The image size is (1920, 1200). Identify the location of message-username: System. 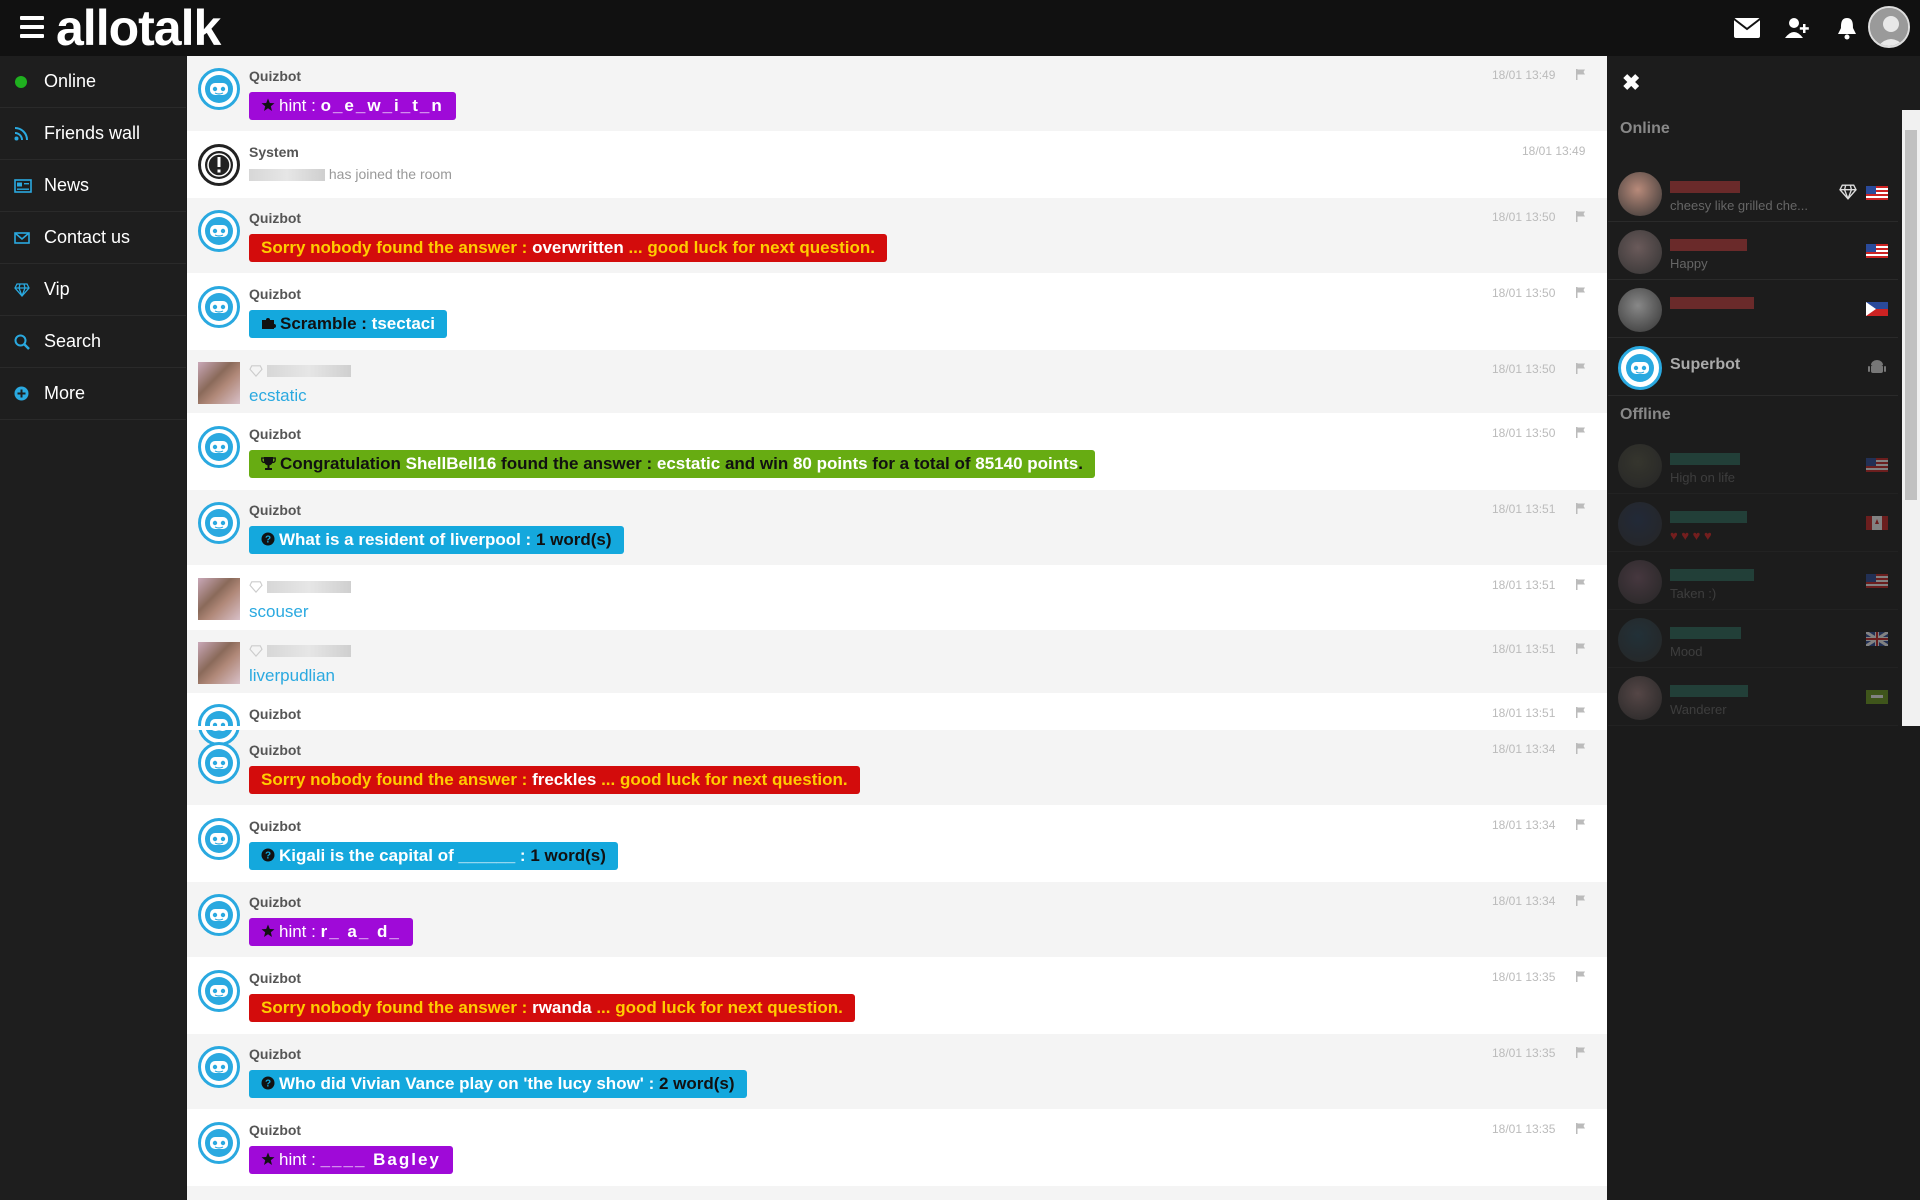
(928, 153).